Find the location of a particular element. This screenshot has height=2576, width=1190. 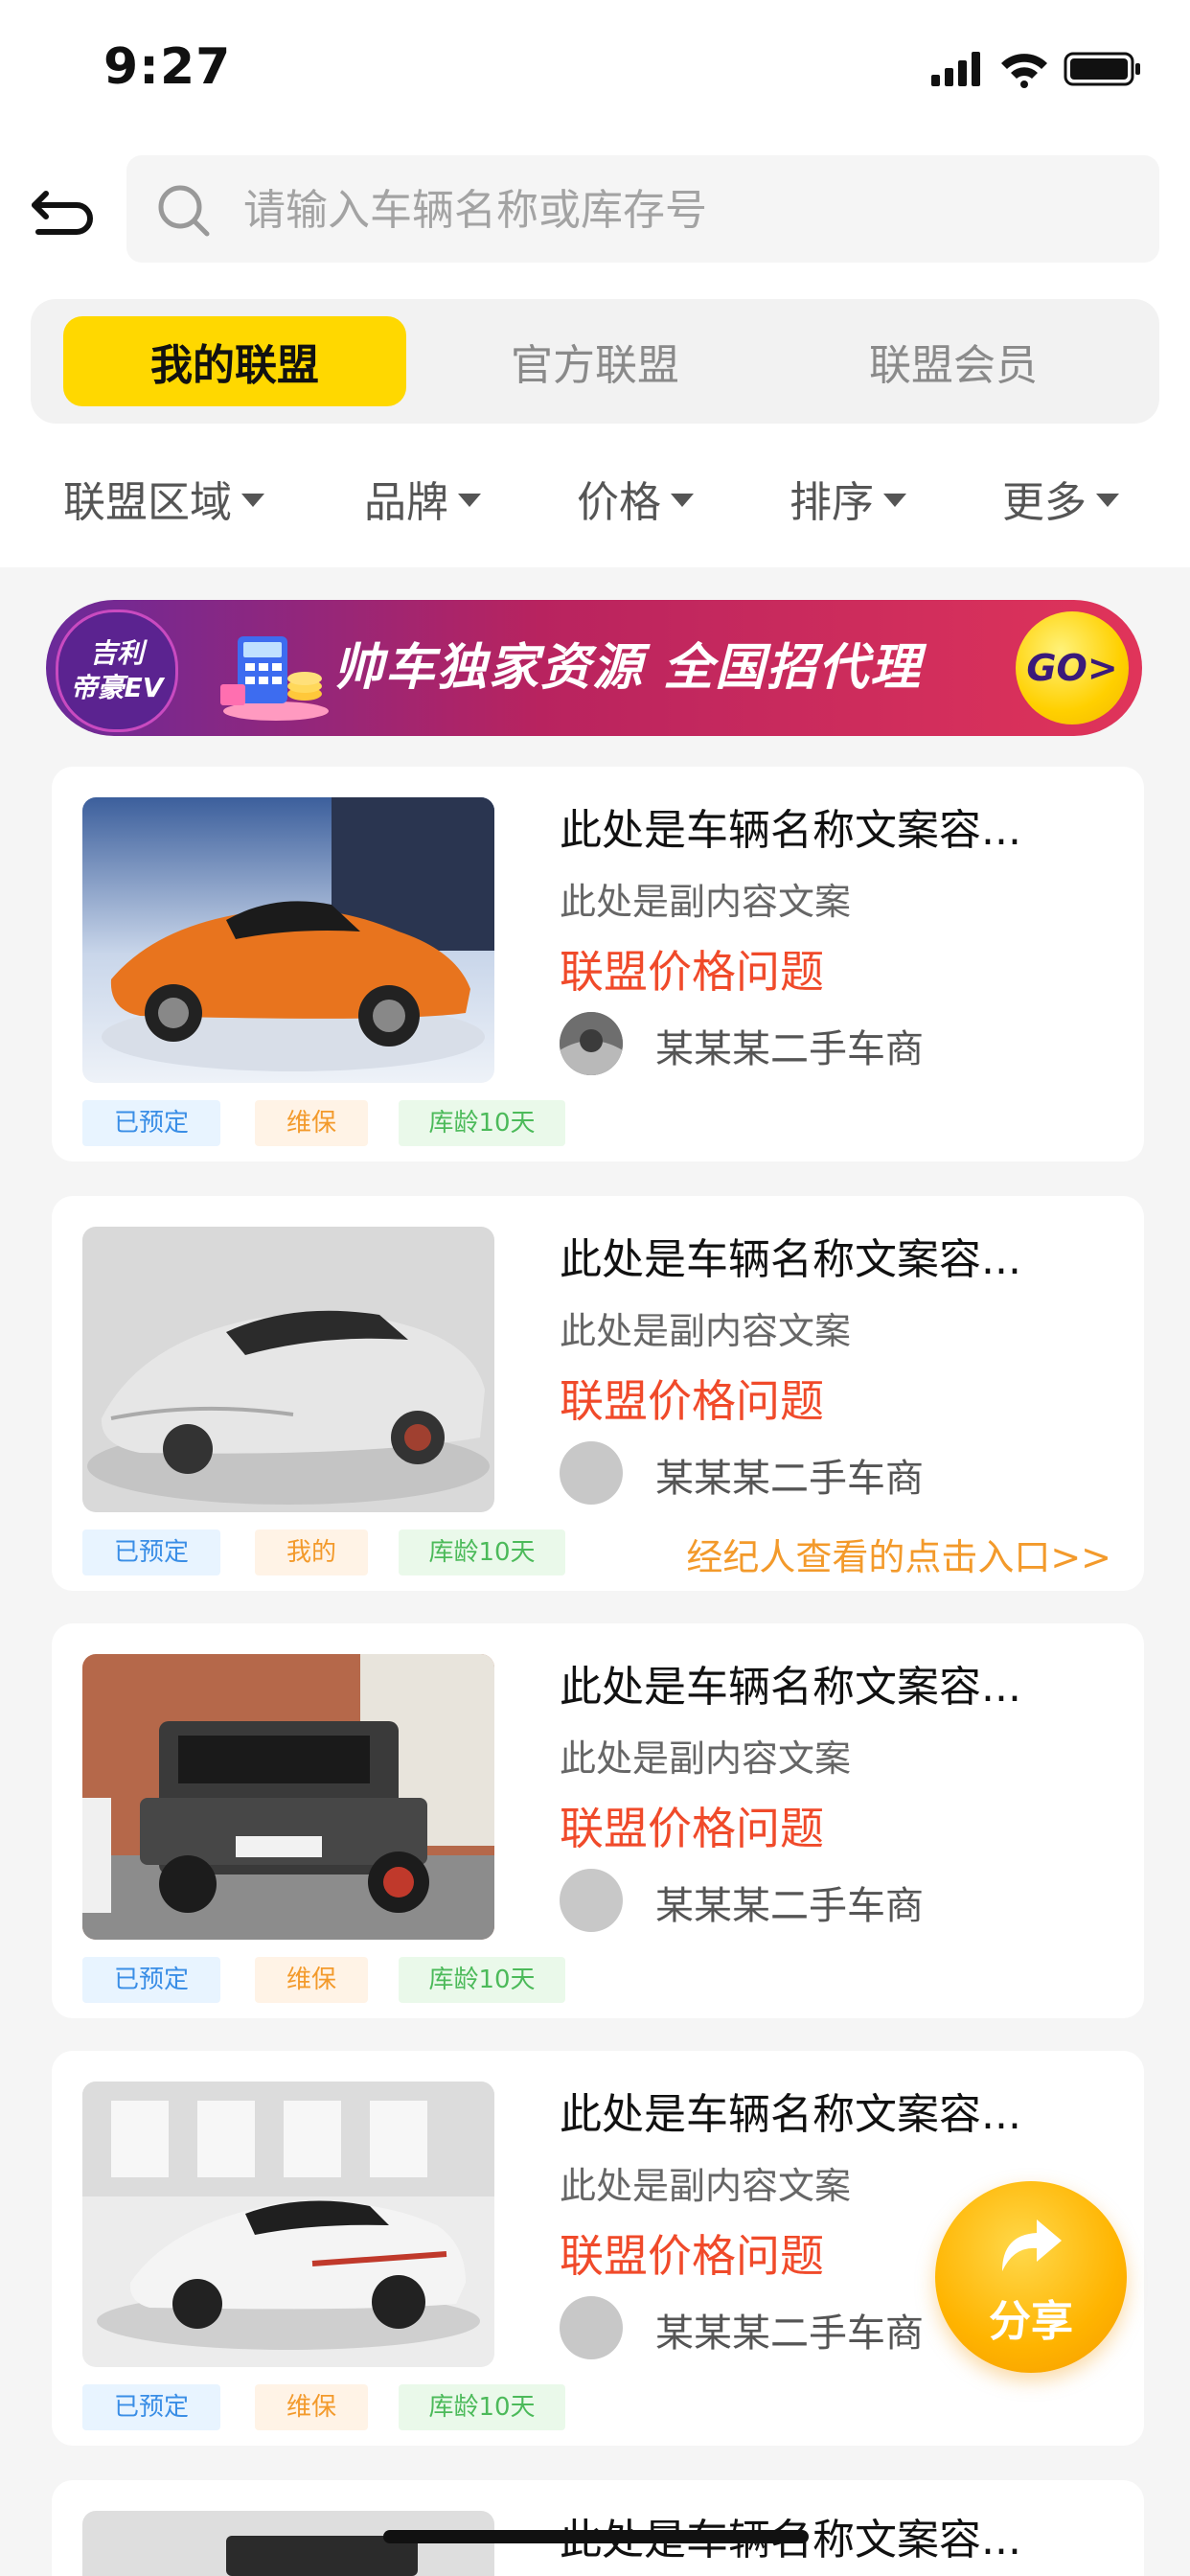

tab-bar: 我的联盟 官方联盟 联盟会员 is located at coordinates (595, 361).